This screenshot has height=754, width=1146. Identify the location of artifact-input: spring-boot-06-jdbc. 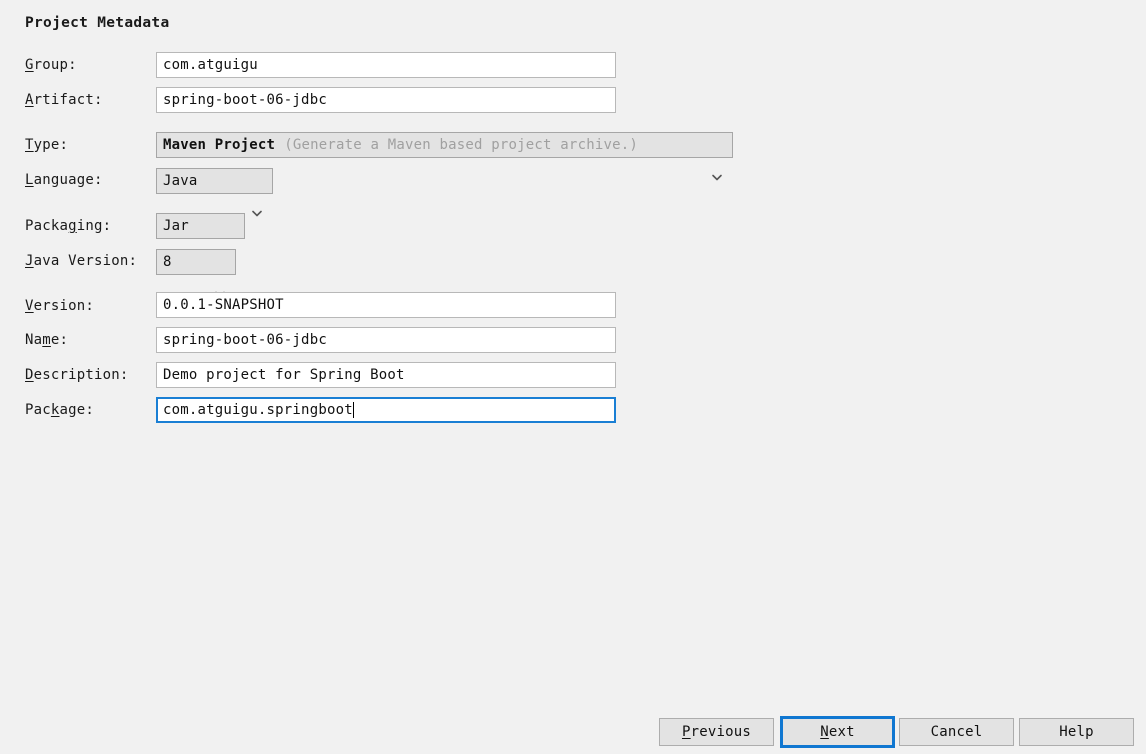
(386, 100).